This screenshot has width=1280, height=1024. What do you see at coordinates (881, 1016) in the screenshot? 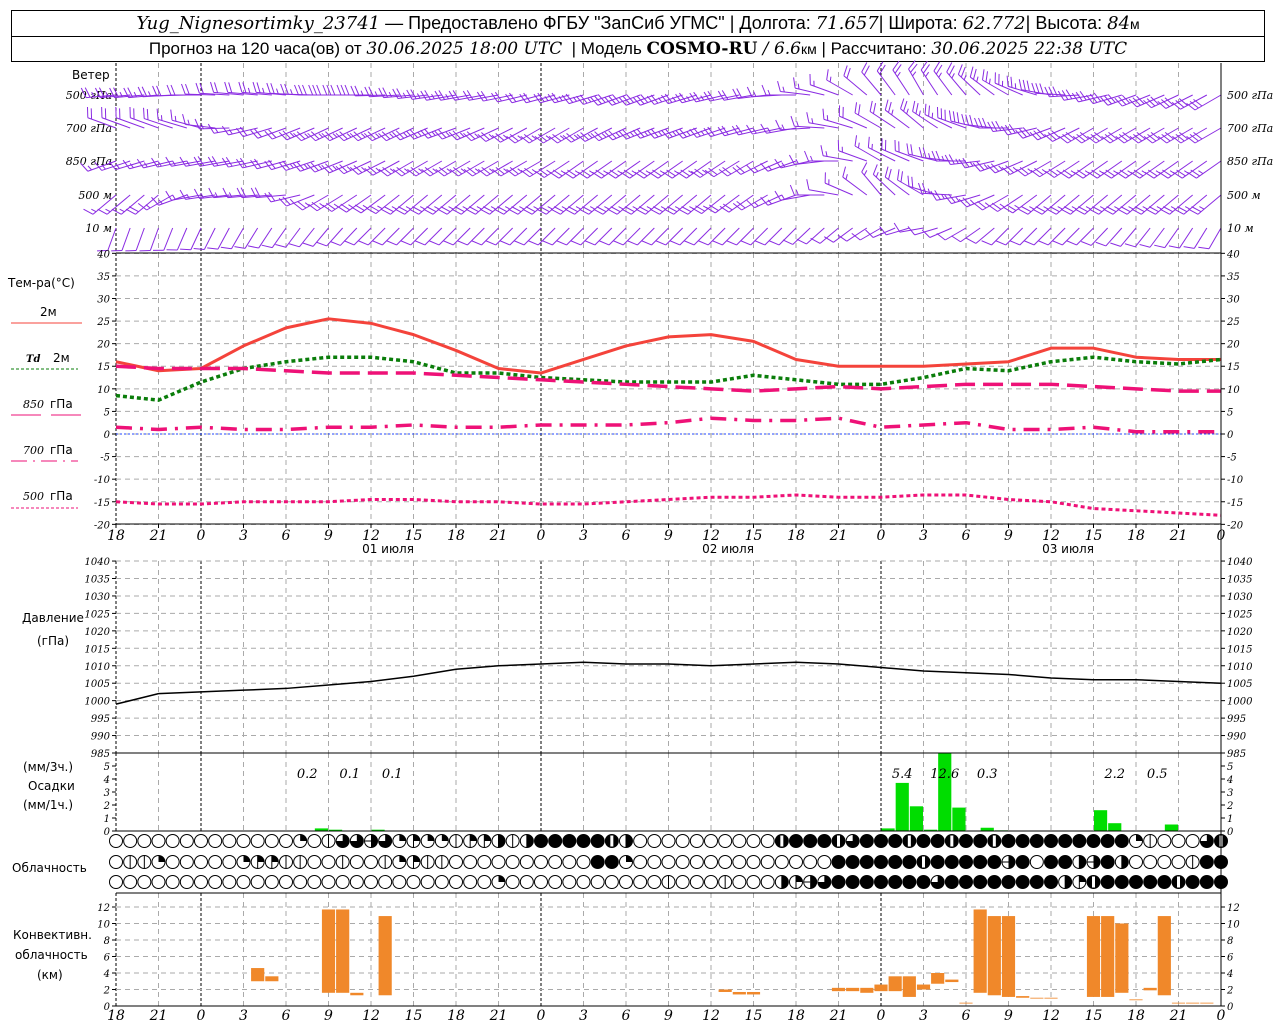
I see `time-label-bottom: 0` at bounding box center [881, 1016].